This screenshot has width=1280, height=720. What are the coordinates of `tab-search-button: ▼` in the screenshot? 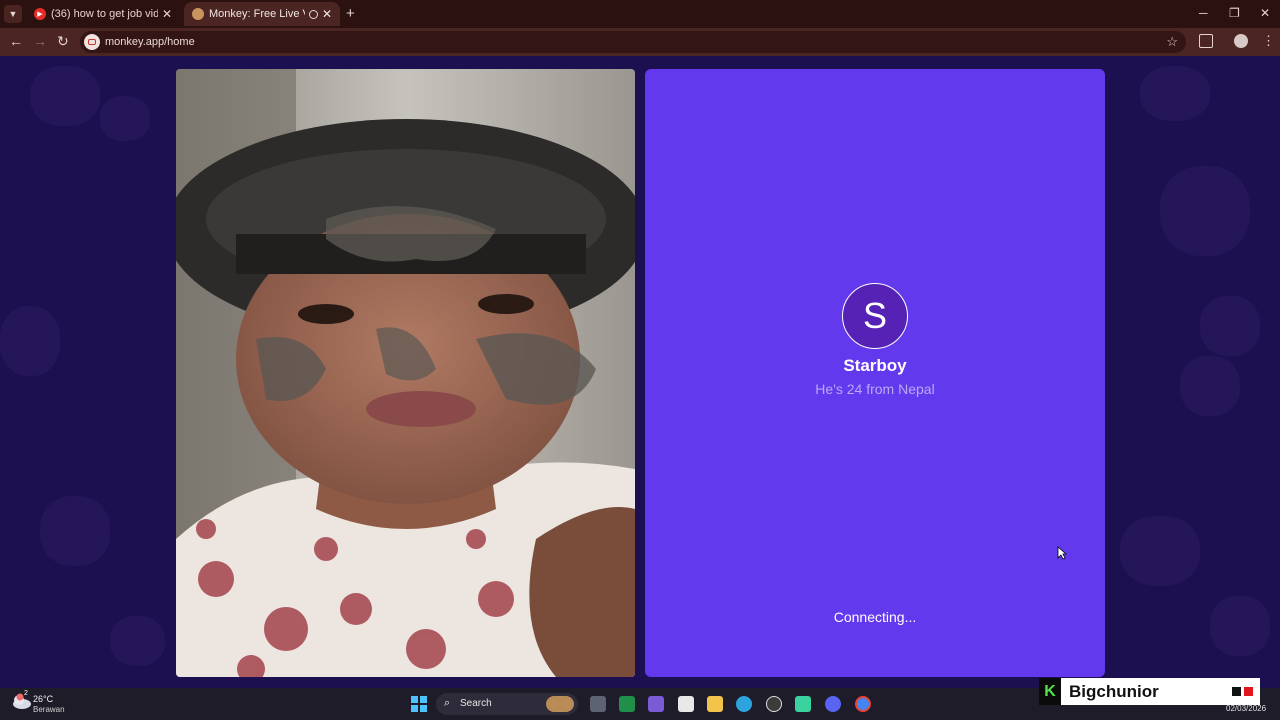 It's located at (13, 14).